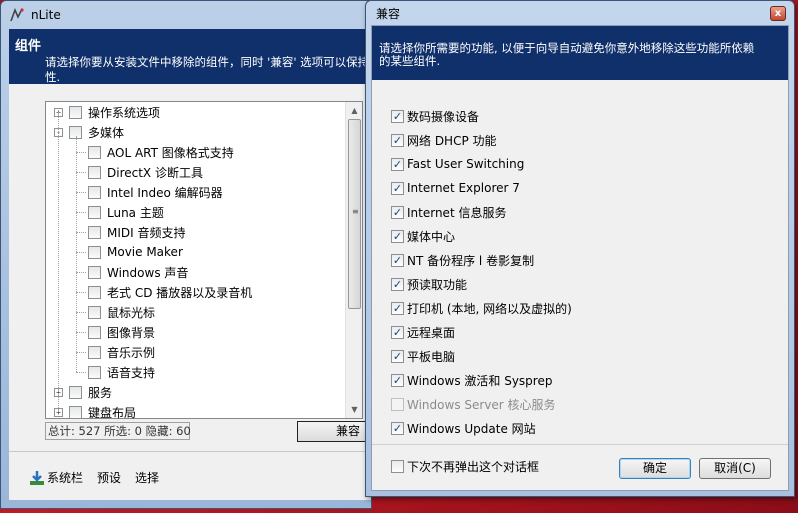  What do you see at coordinates (462, 260) in the screenshot?
I see `compat-option: ✓ NT 备份程序 l 卷影复制` at bounding box center [462, 260].